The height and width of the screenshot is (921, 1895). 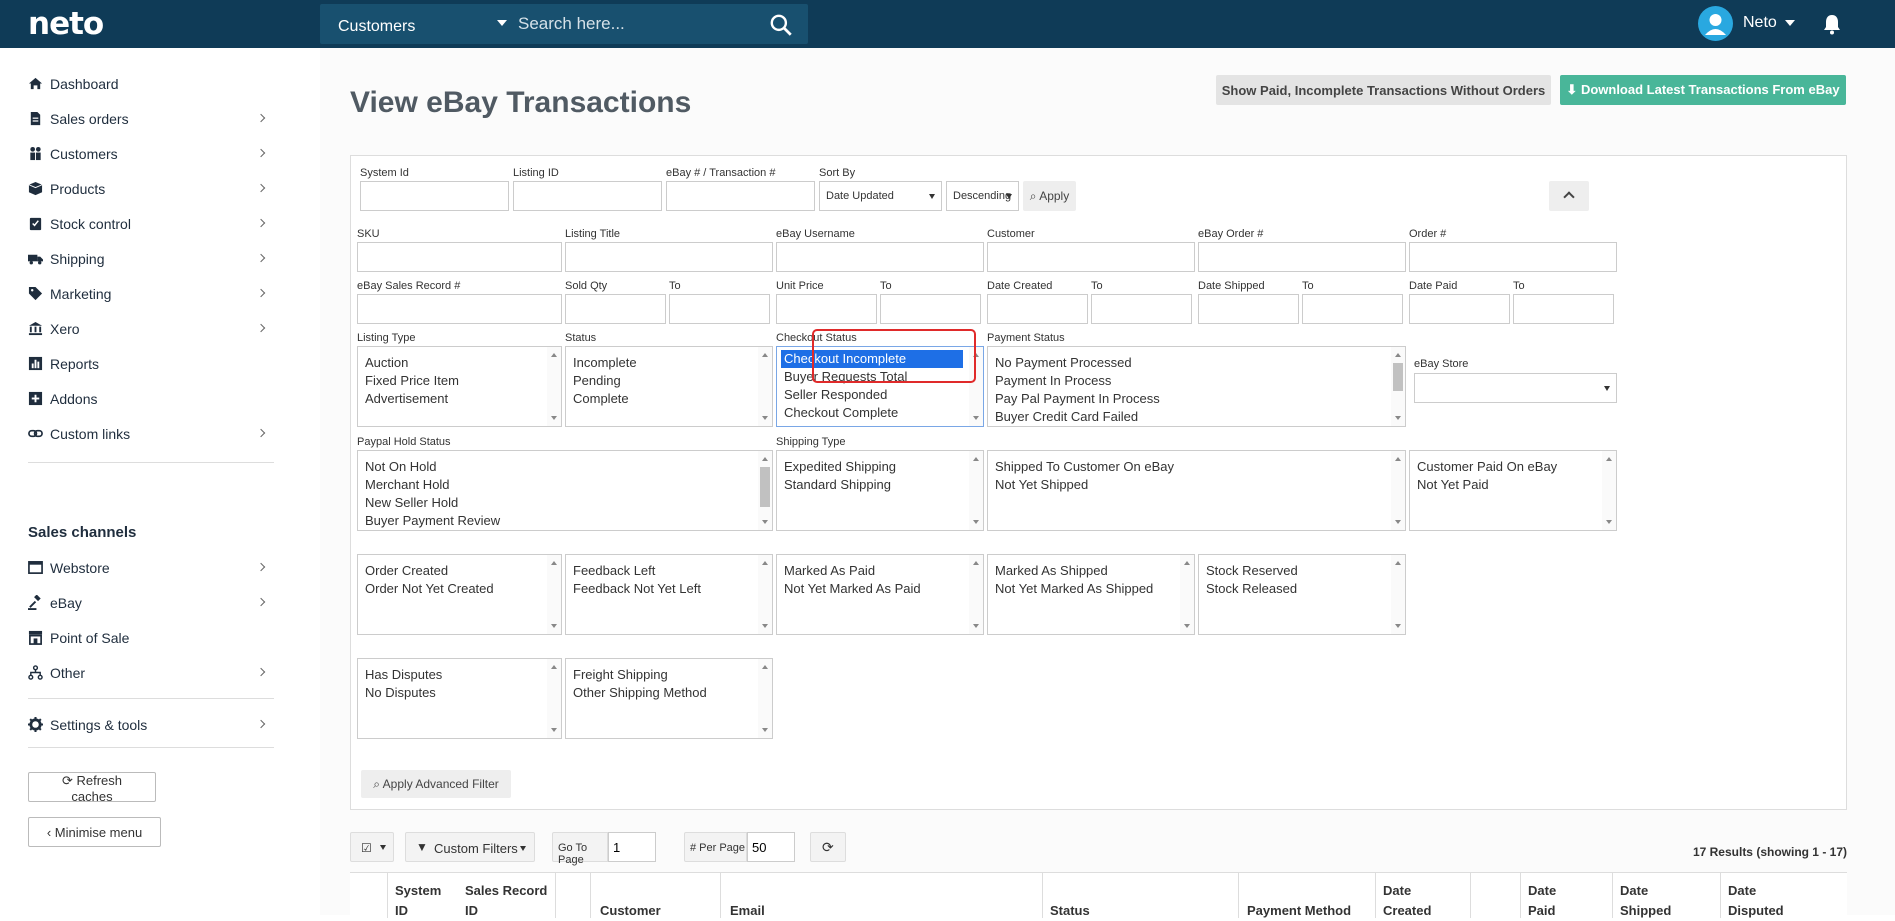 What do you see at coordinates (669, 571) in the screenshot?
I see `listbox-option: Feedback Left` at bounding box center [669, 571].